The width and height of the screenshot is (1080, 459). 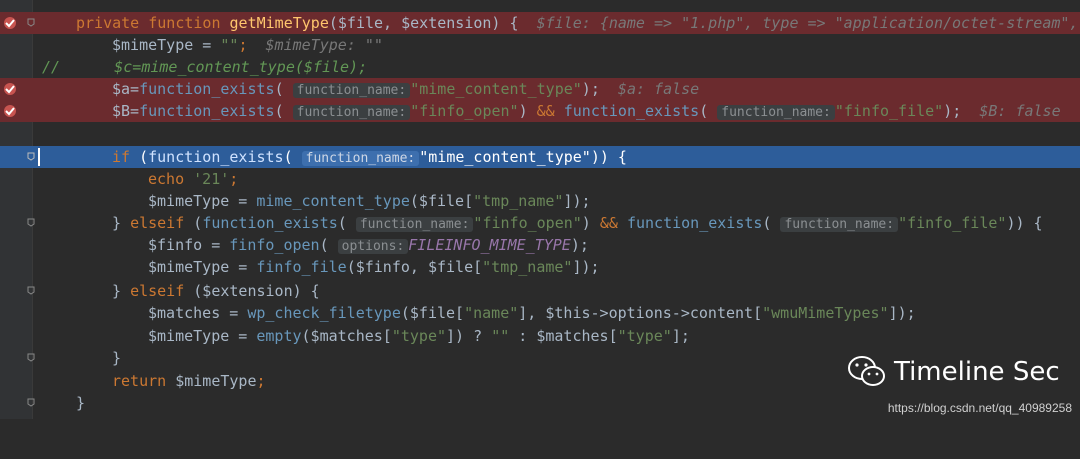 I want to click on watermark-brand: Timeline Sec, so click(x=977, y=372).